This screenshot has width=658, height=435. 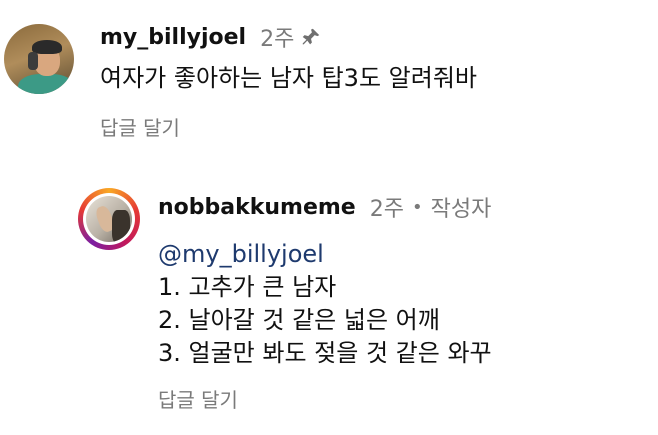 What do you see at coordinates (121, 226) in the screenshot?
I see `avatar-figure` at bounding box center [121, 226].